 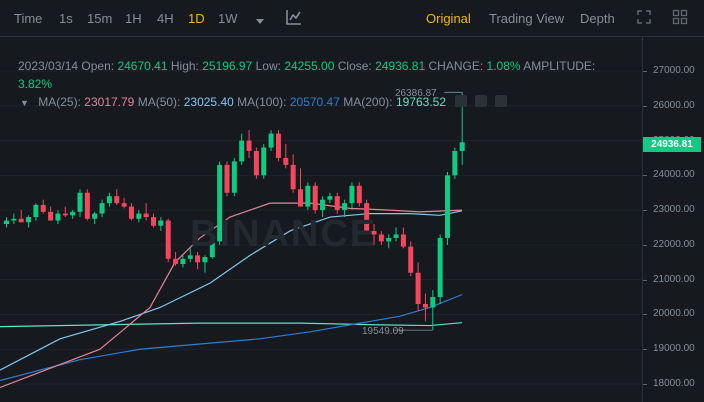 I want to click on high-annotation: 26386.87, so click(x=416, y=93).